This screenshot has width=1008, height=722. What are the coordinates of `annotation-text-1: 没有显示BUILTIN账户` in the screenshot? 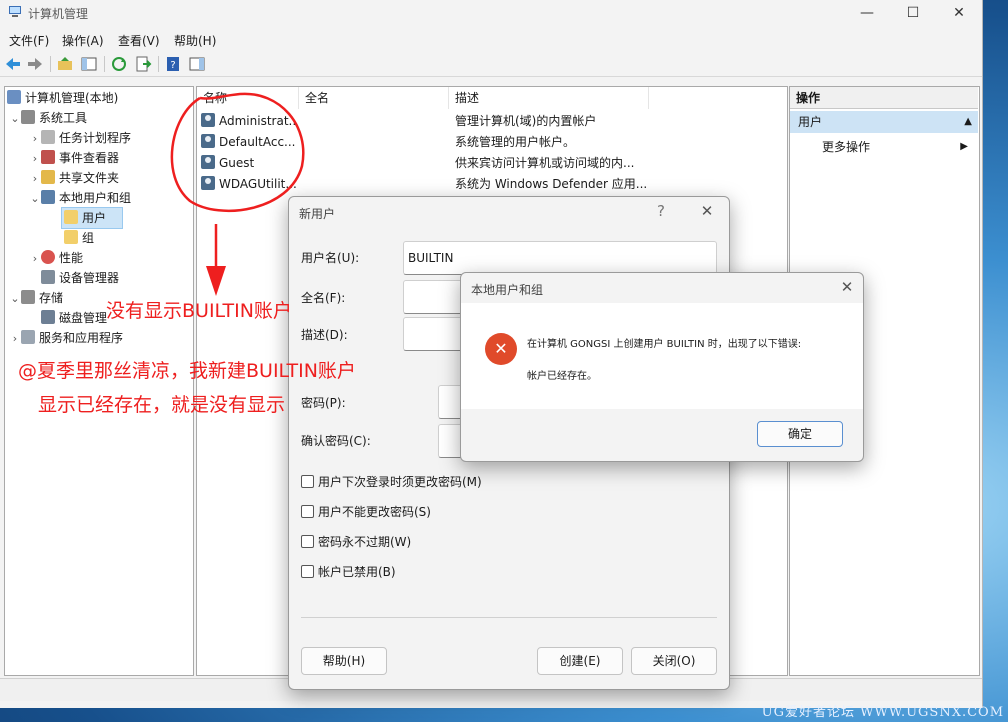 It's located at (199, 311).